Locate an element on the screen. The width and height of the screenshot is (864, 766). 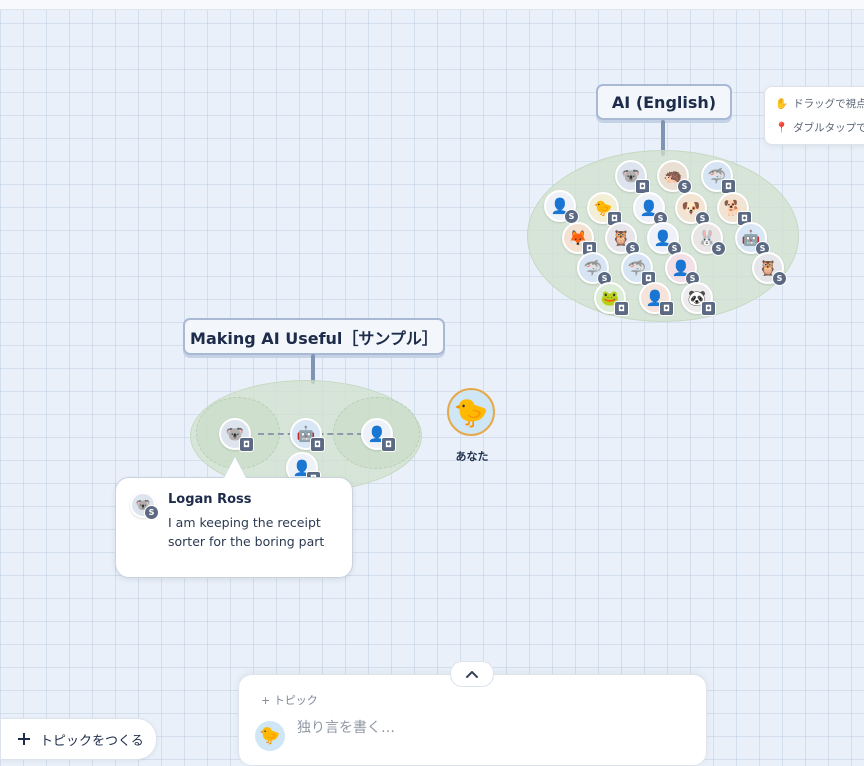
participant-avatar-rabbit: 🐰 S is located at coordinates (708, 239).